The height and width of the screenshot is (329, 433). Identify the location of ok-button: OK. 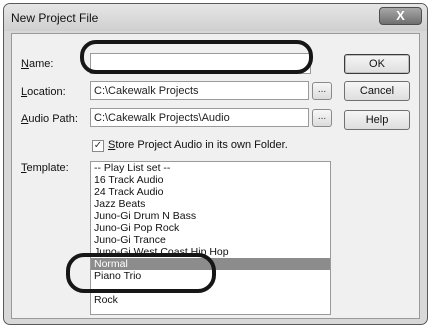
(377, 64).